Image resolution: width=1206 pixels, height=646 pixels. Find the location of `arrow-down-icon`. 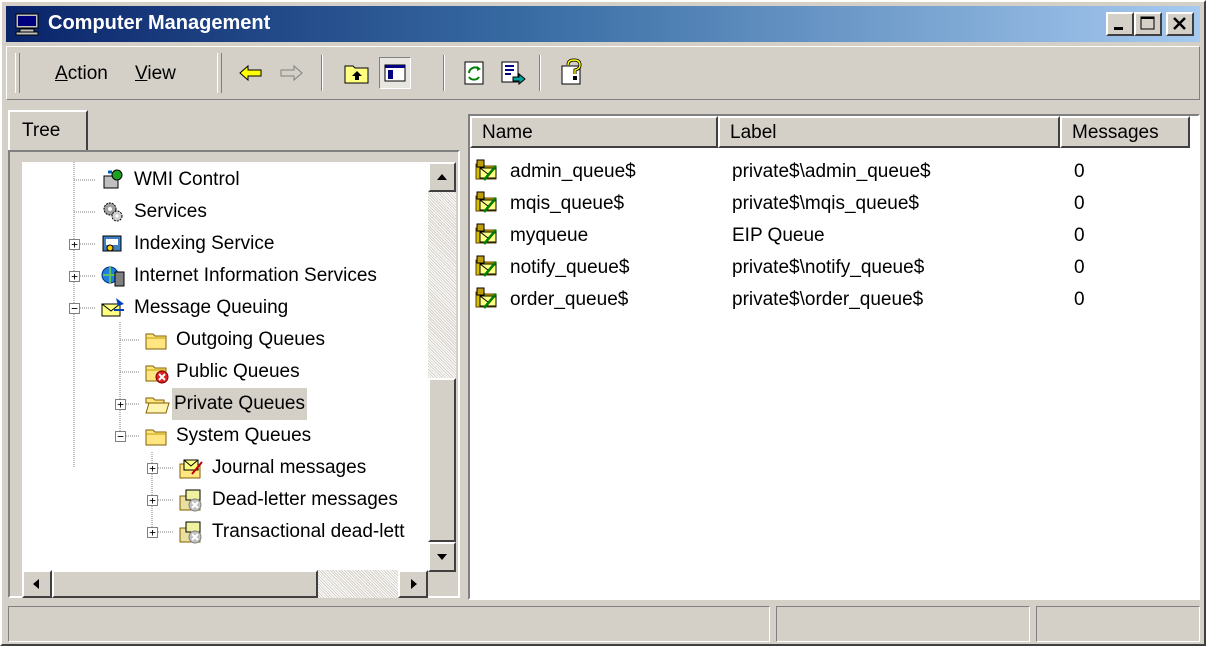

arrow-down-icon is located at coordinates (442, 557).